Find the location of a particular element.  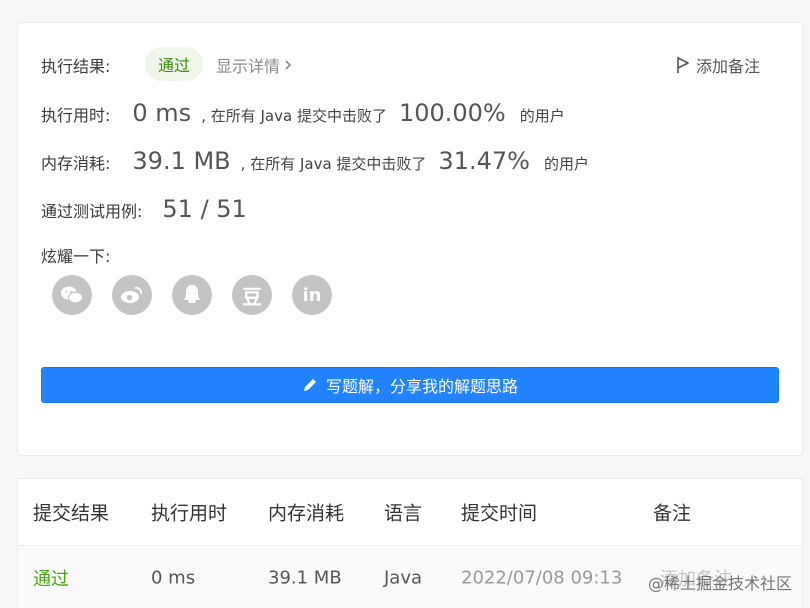

header-language: 语言 is located at coordinates (403, 513).